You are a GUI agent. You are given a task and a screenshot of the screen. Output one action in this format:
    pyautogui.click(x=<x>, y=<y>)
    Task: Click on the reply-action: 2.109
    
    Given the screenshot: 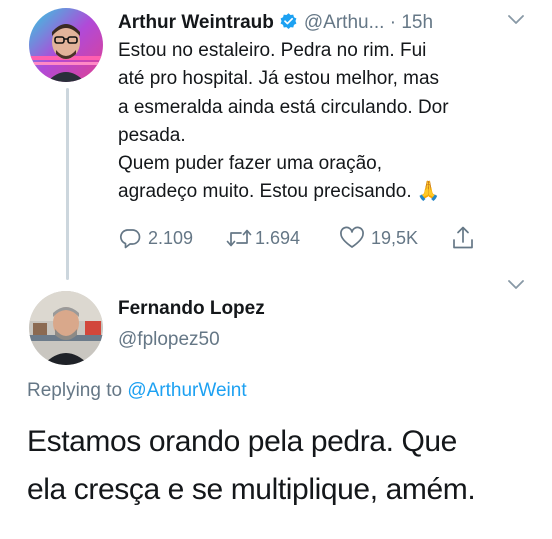 What is the action you would take?
    pyautogui.click(x=155, y=238)
    